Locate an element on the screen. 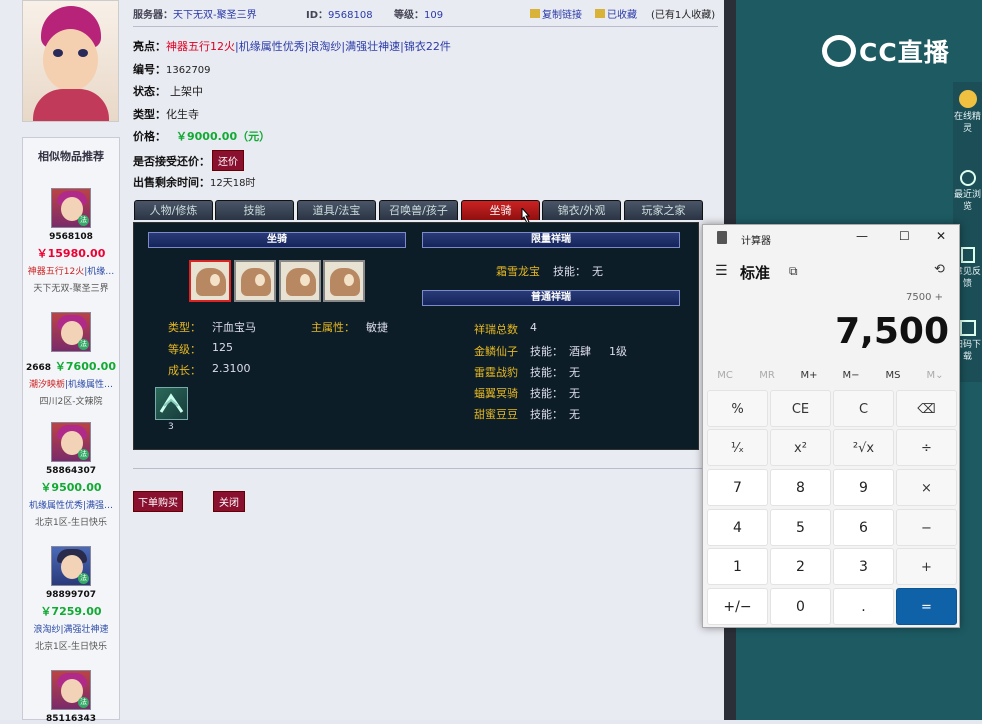  item-price: ￥15980.00 is located at coordinates (71, 253).